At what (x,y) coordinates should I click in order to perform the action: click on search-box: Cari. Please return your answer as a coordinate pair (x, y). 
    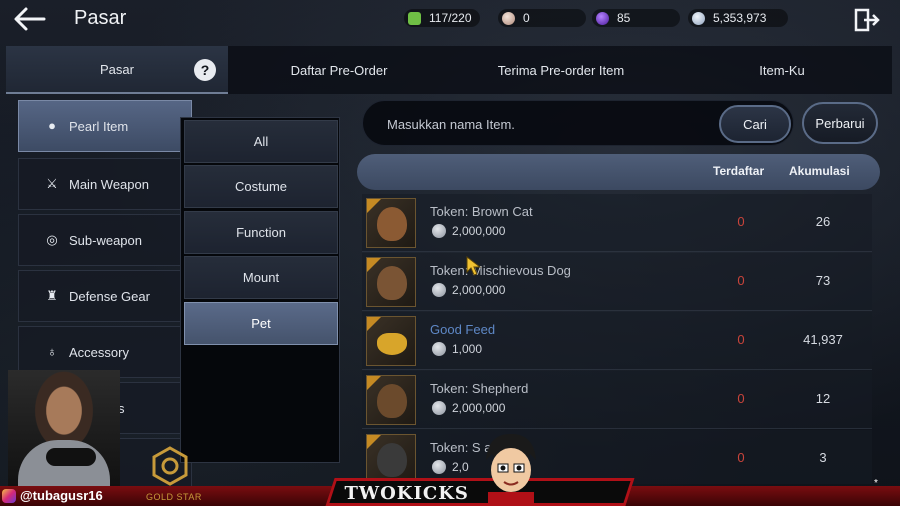
    Looking at the image, I should click on (578, 123).